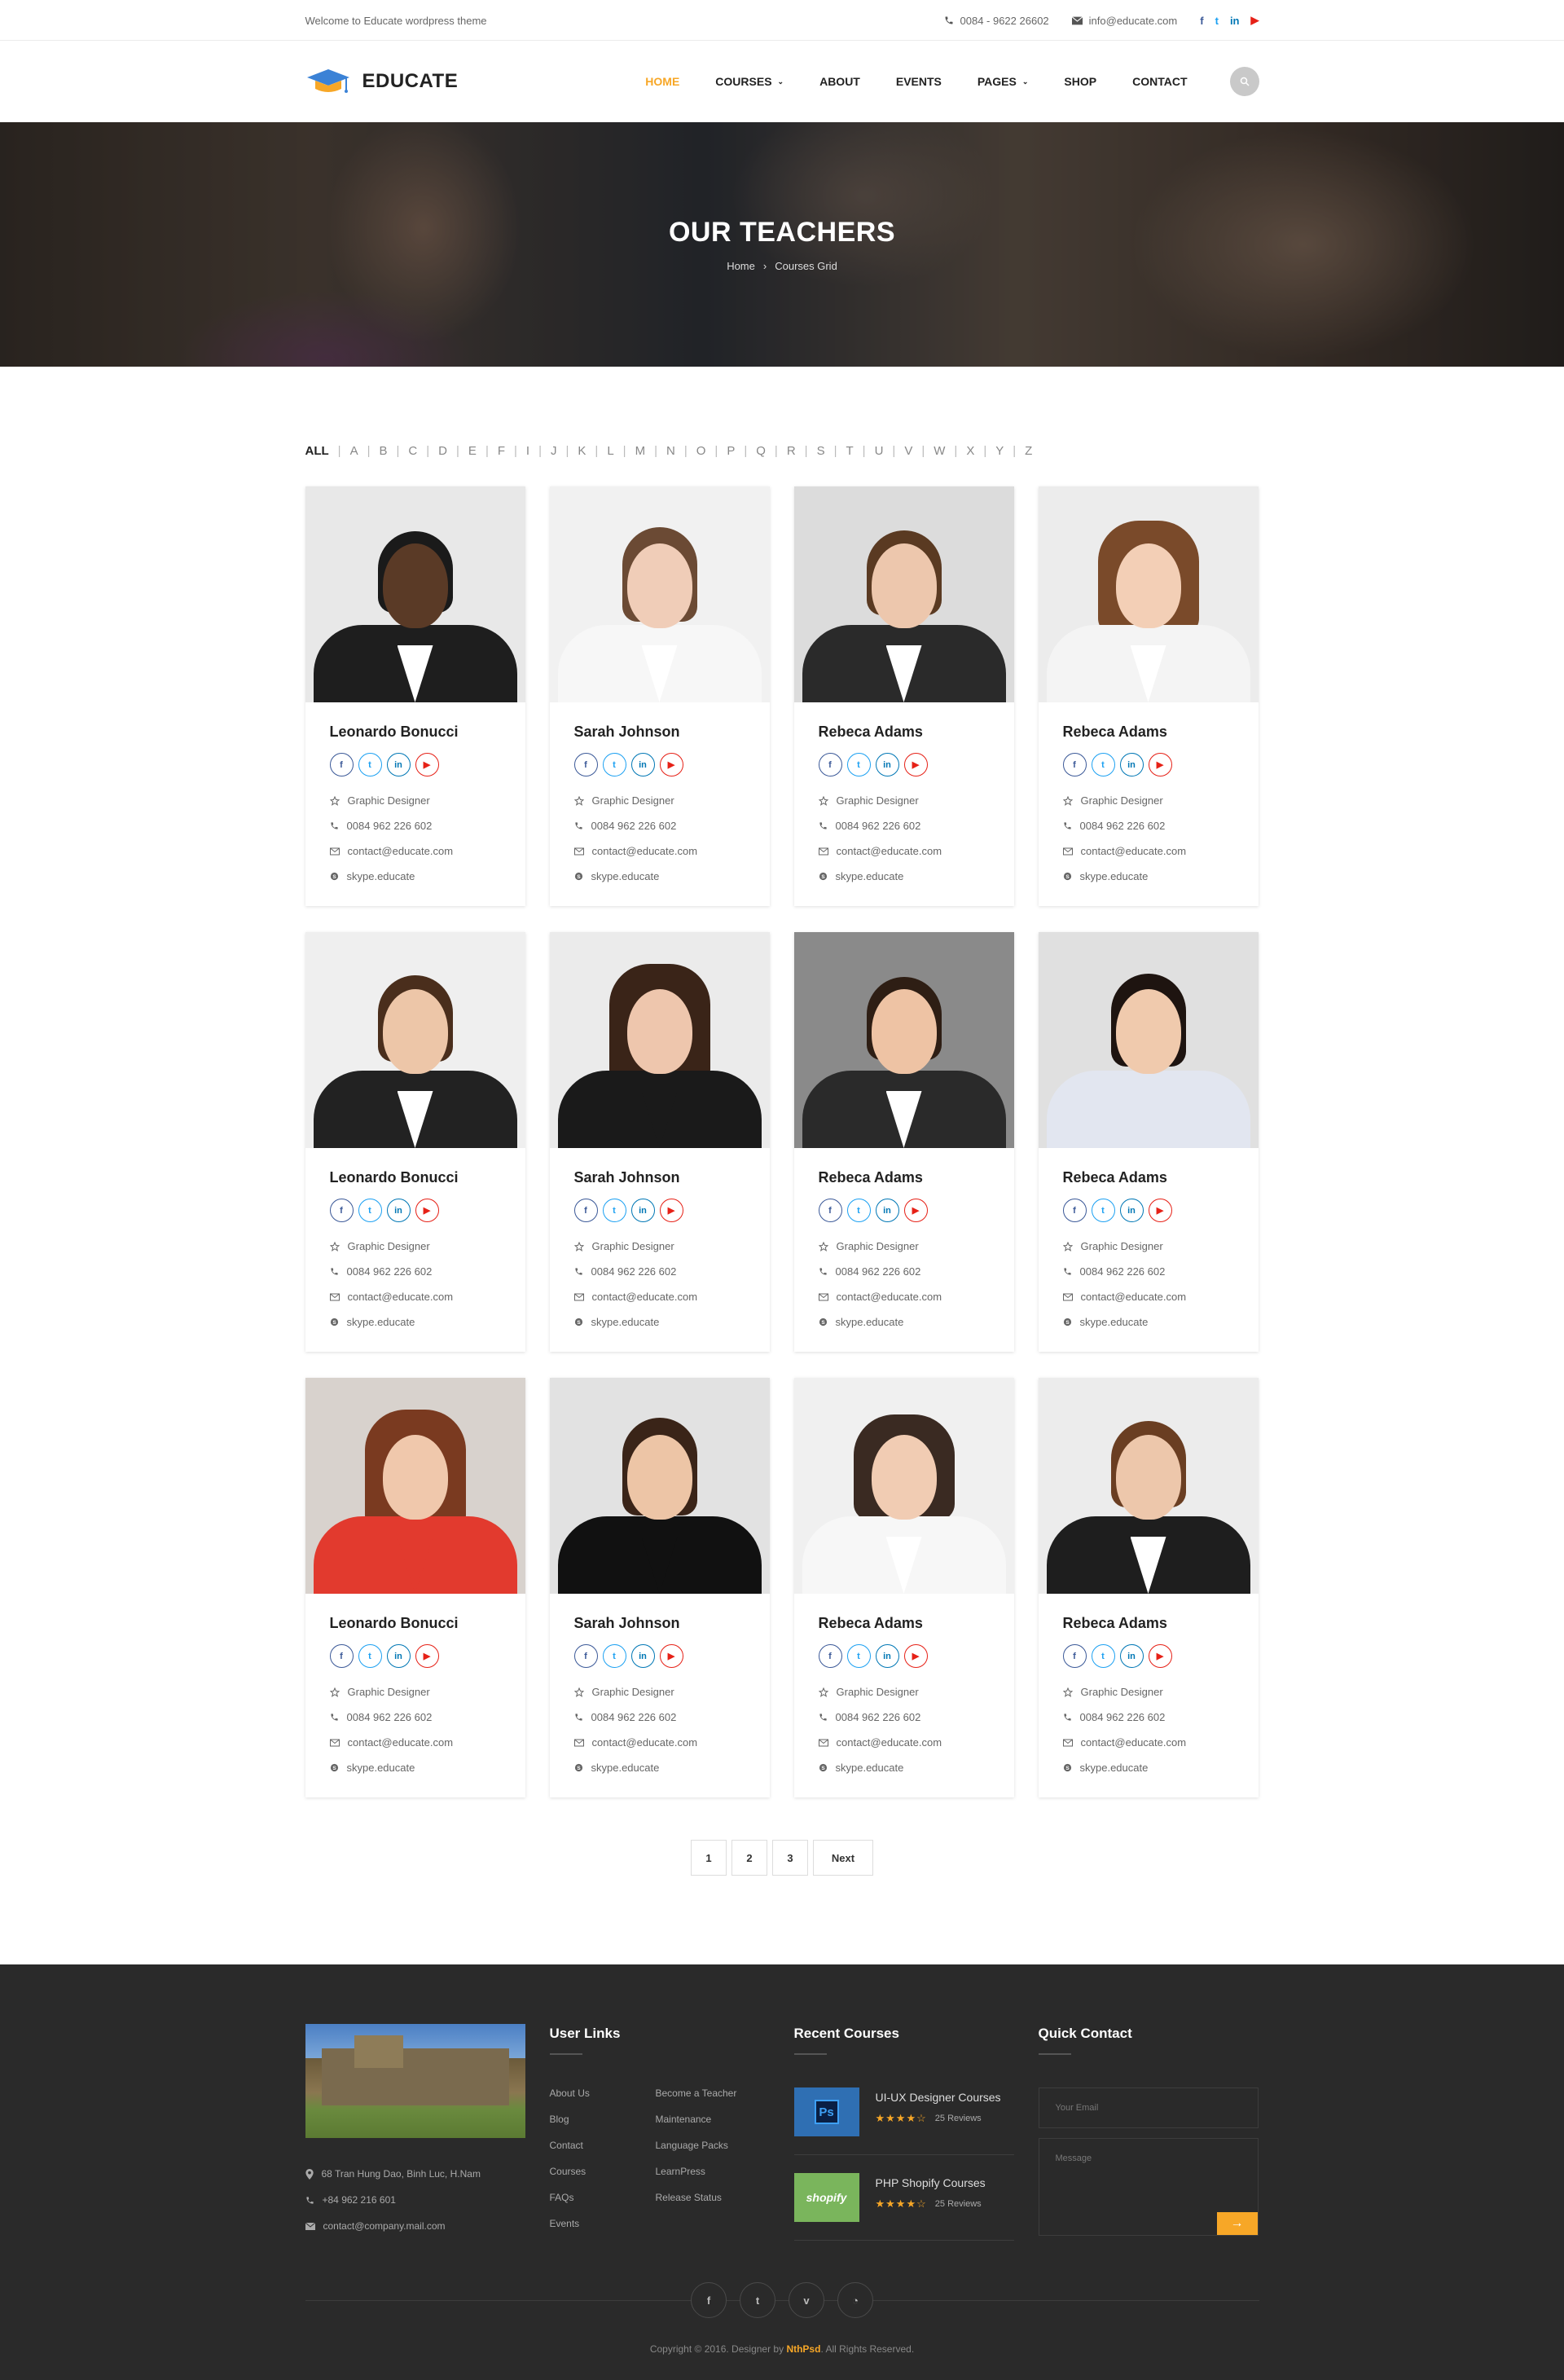 The height and width of the screenshot is (2380, 1564). What do you see at coordinates (970, 451) in the screenshot?
I see `alphabet-filter-x: X` at bounding box center [970, 451].